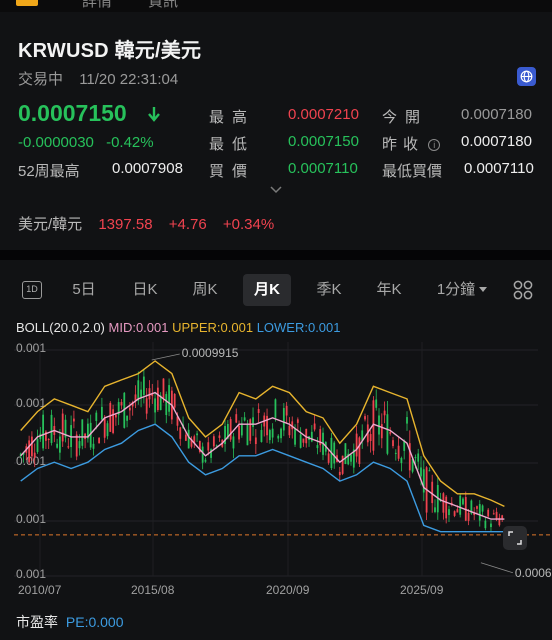  I want to click on stat-low: 最低, so click(232, 143).